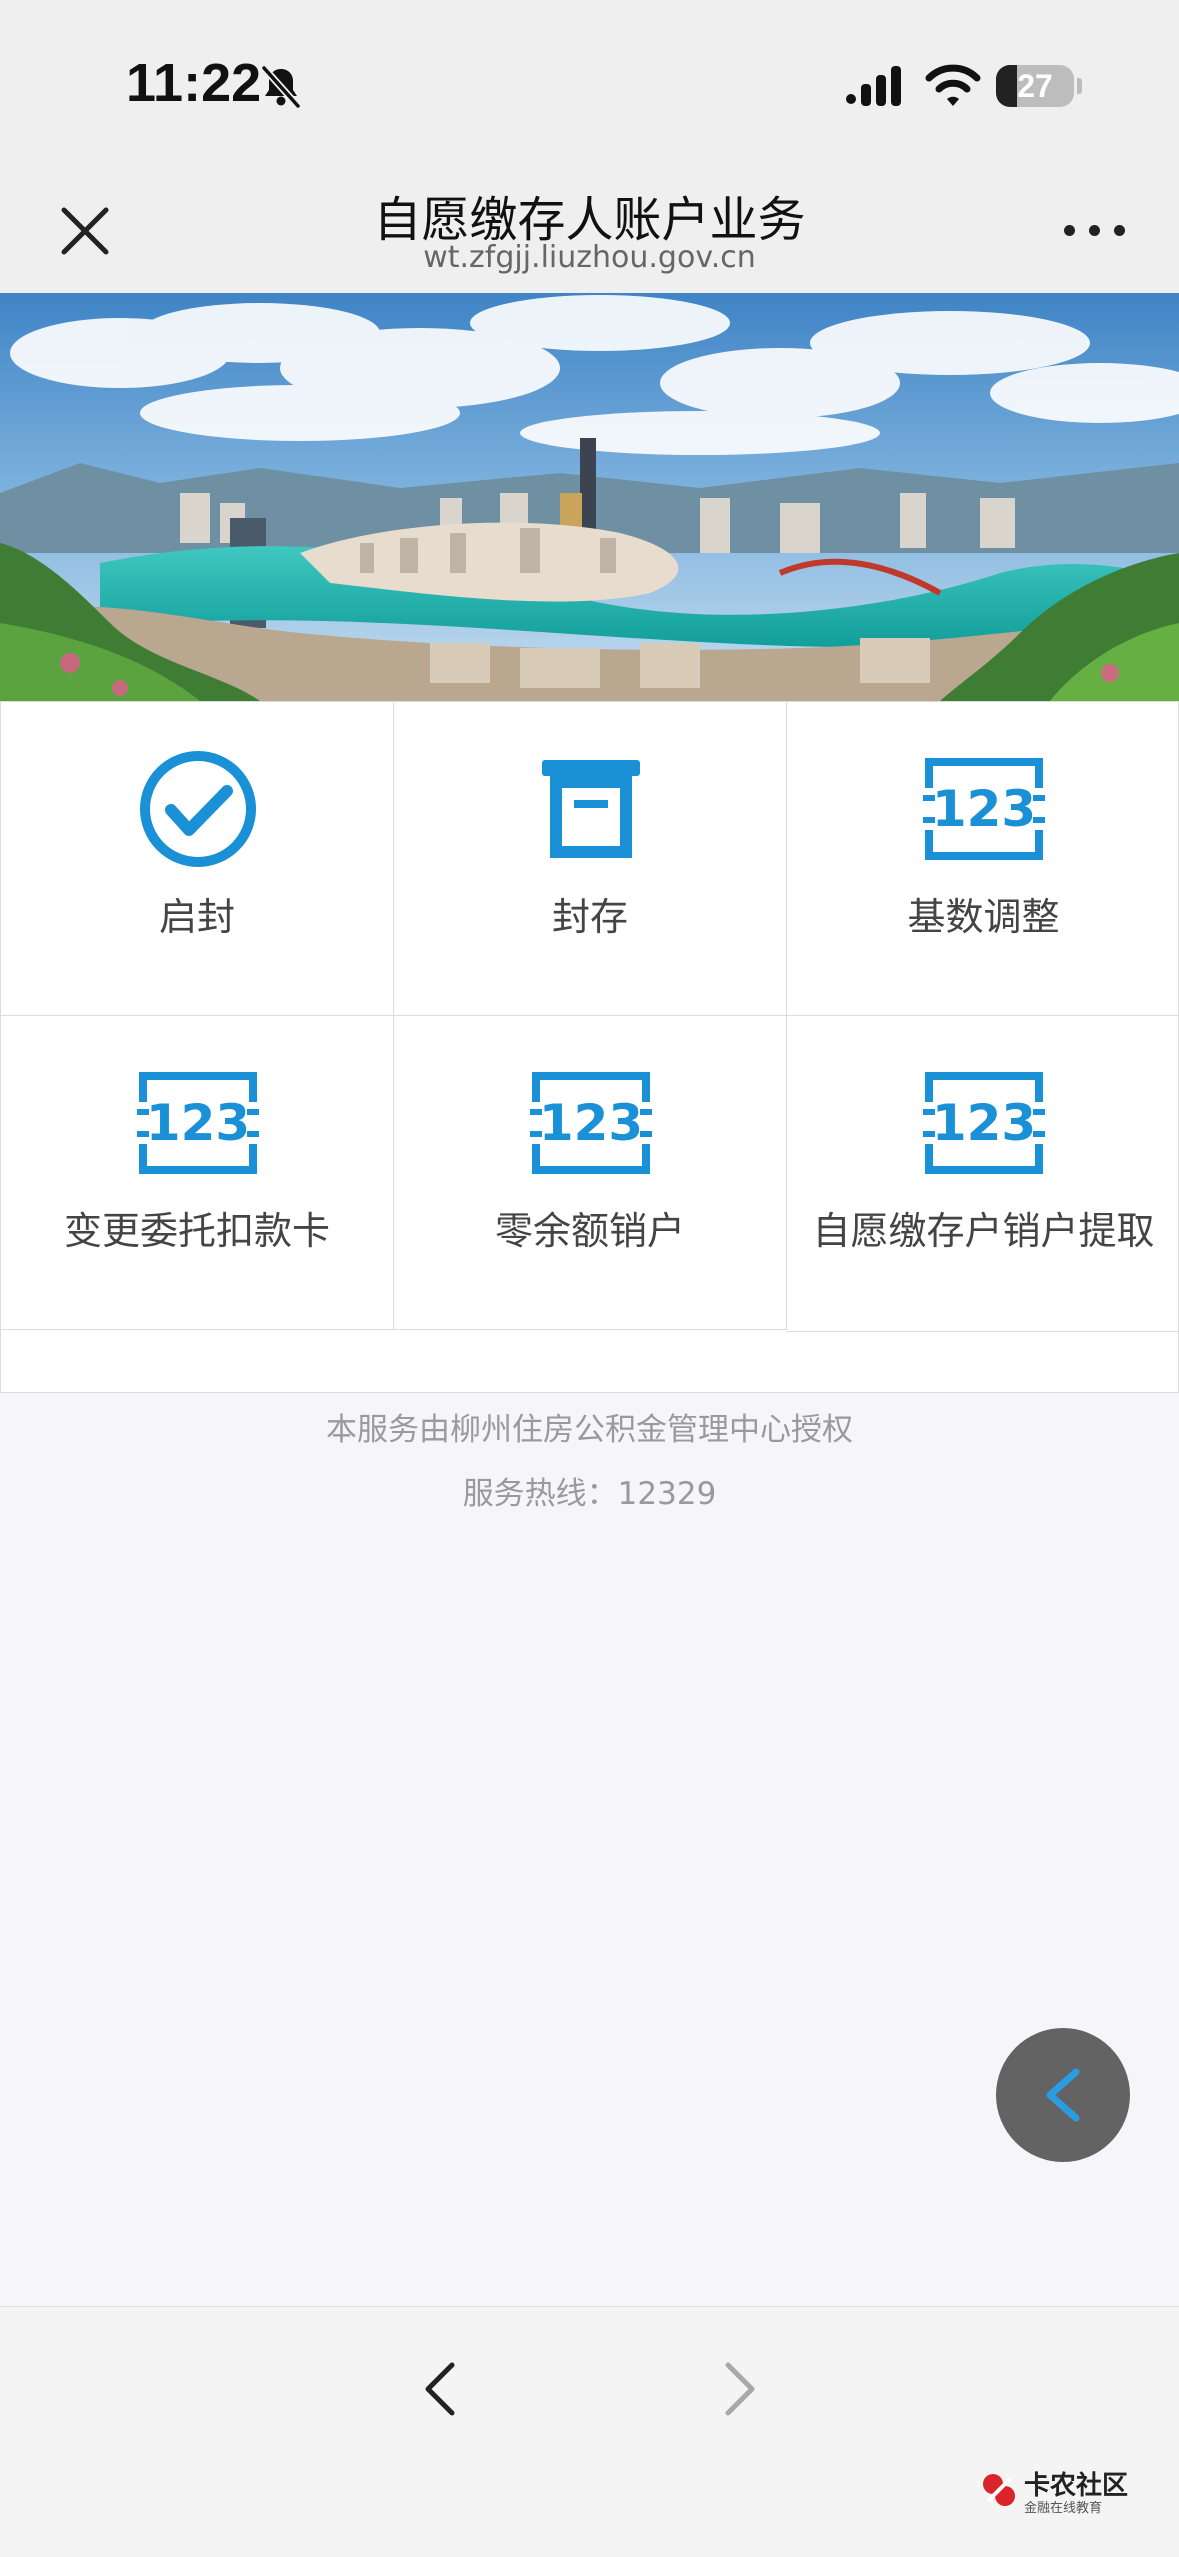  I want to click on service-zero-balance-close: 123 零余额销户, so click(590, 1173).